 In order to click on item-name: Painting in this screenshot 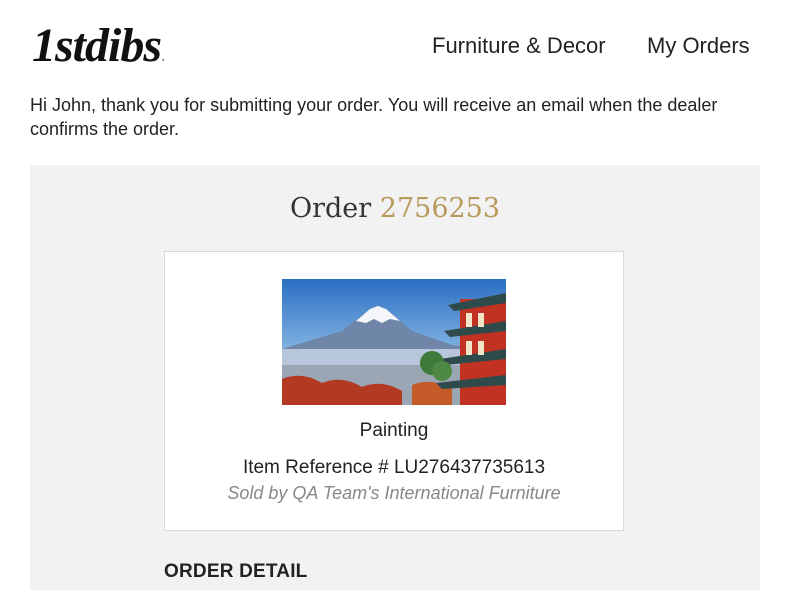, I will do `click(394, 431)`.